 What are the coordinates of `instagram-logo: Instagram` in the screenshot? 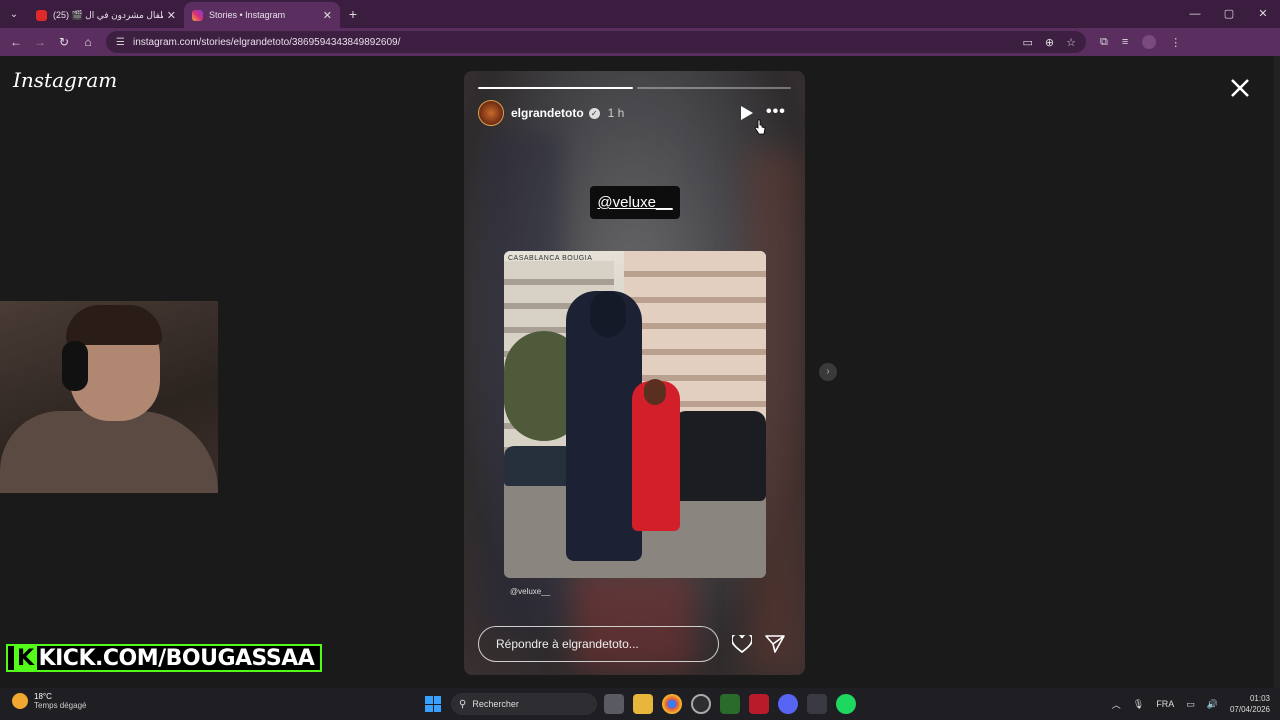 It's located at (65, 80).